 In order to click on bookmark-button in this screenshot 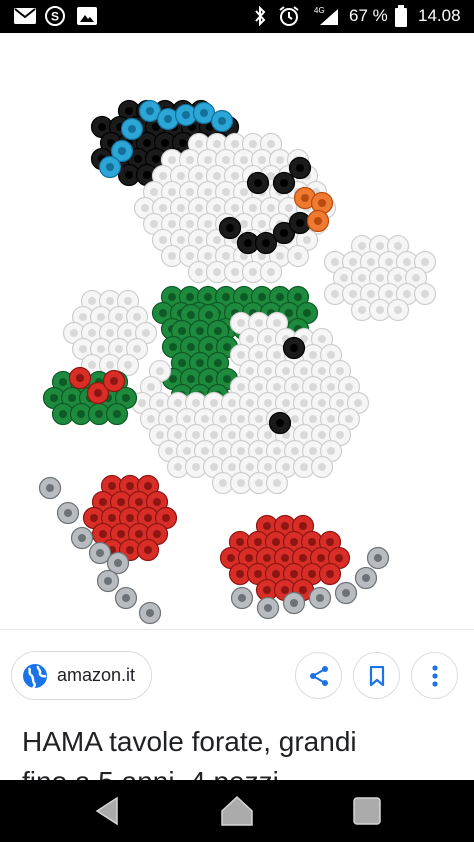, I will do `click(376, 675)`.